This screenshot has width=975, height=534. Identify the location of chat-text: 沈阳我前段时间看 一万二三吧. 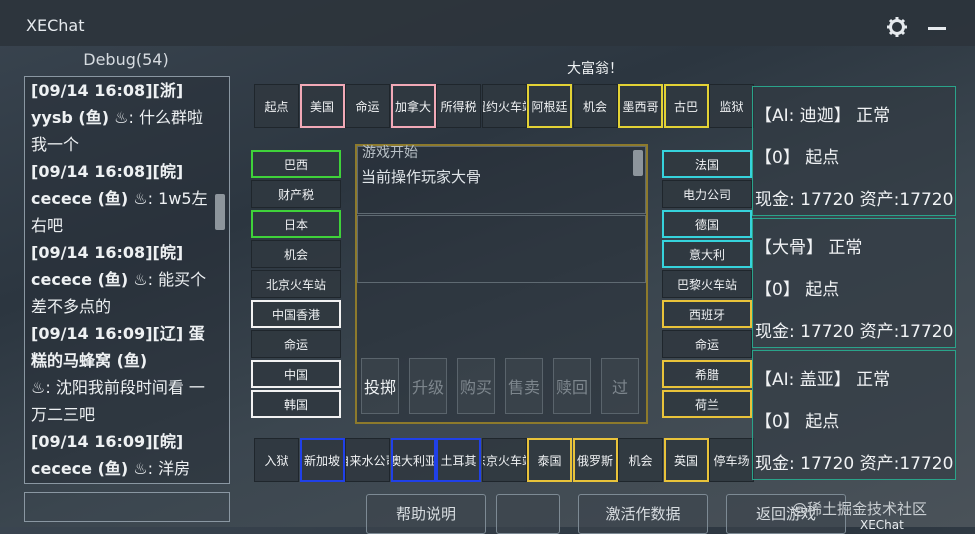
(118, 401).